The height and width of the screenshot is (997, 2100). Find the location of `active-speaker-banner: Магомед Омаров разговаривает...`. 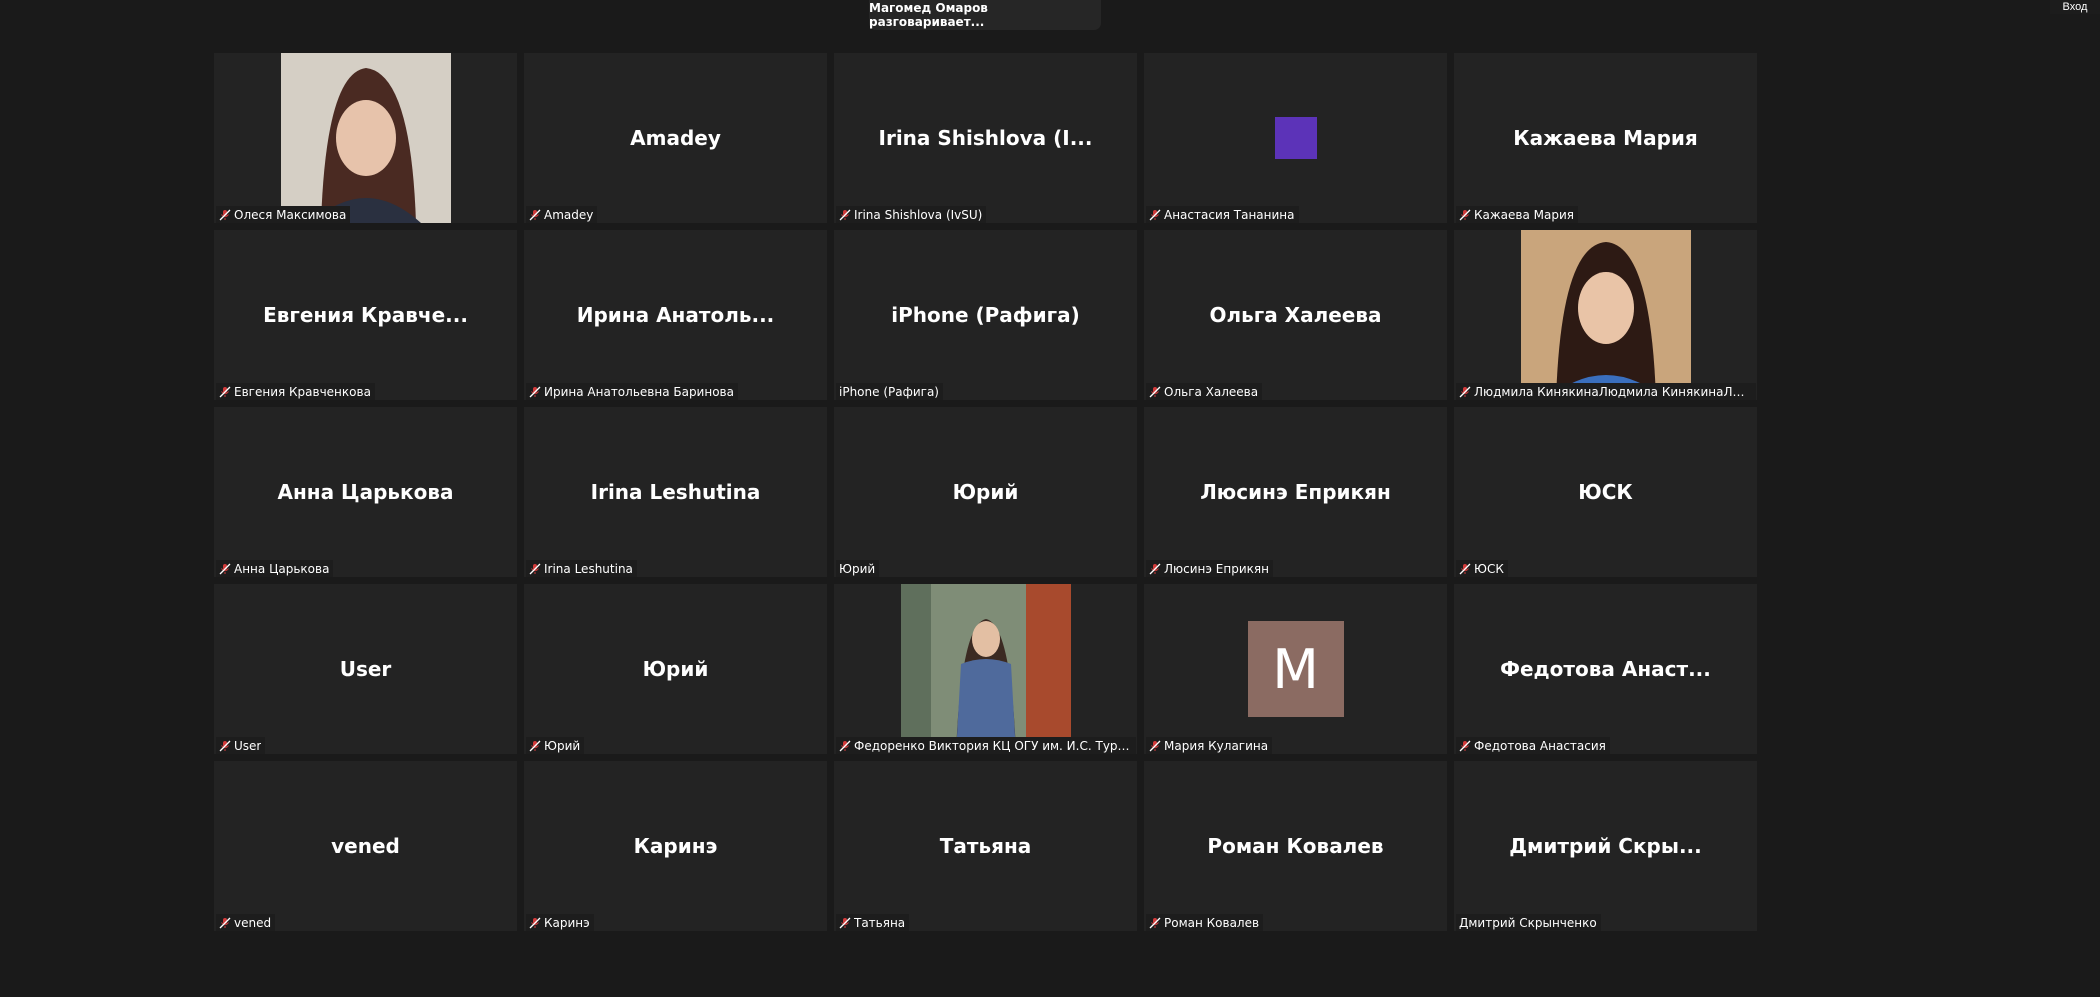

active-speaker-banner: Магомед Омаров разговаривает... is located at coordinates (985, 15).